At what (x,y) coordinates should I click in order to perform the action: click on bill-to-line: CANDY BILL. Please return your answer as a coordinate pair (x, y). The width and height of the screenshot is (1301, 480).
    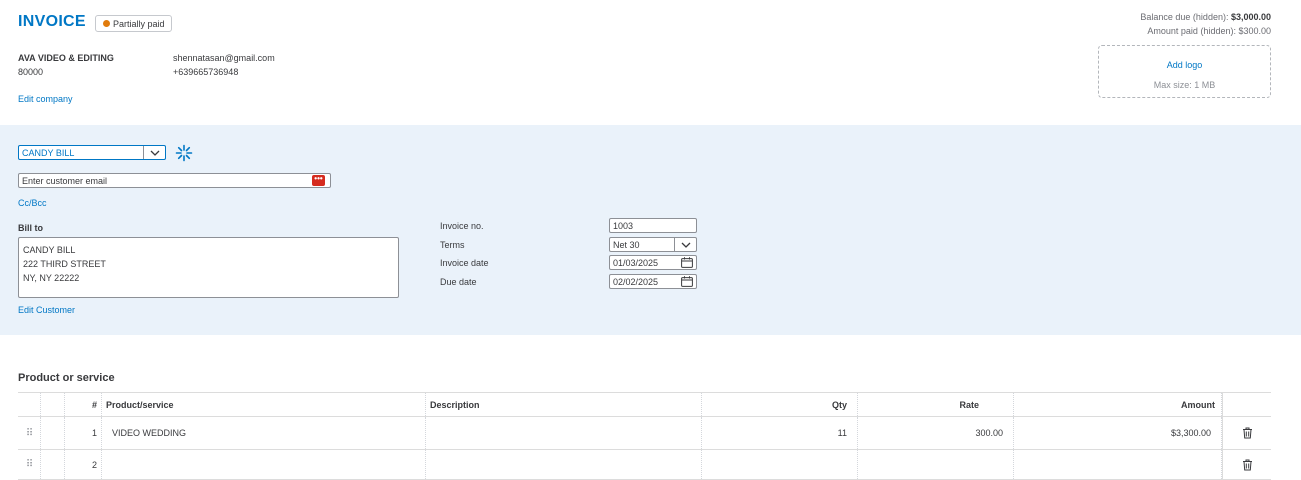
    Looking at the image, I should click on (49, 250).